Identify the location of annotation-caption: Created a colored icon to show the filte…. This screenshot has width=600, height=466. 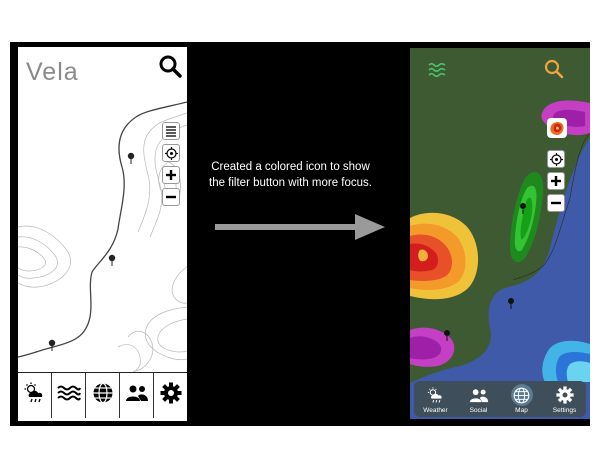
(290, 175).